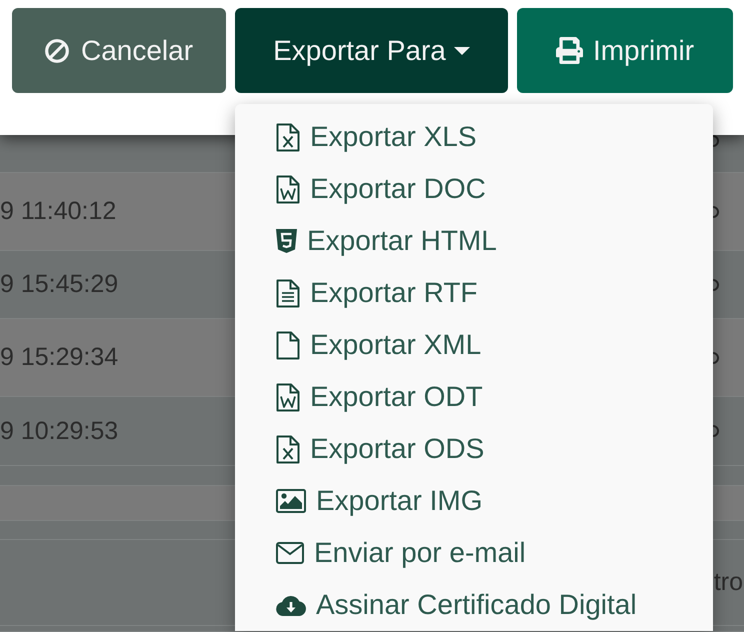  I want to click on table-cell: 9 10:29:53, so click(59, 431).